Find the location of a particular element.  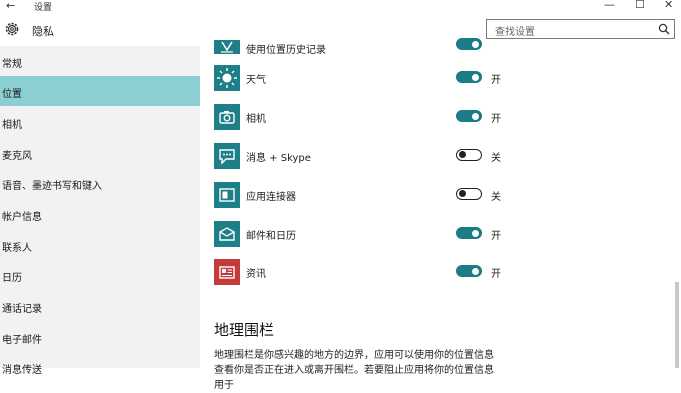

sidebar-item-label: 联系人 is located at coordinates (17, 248).